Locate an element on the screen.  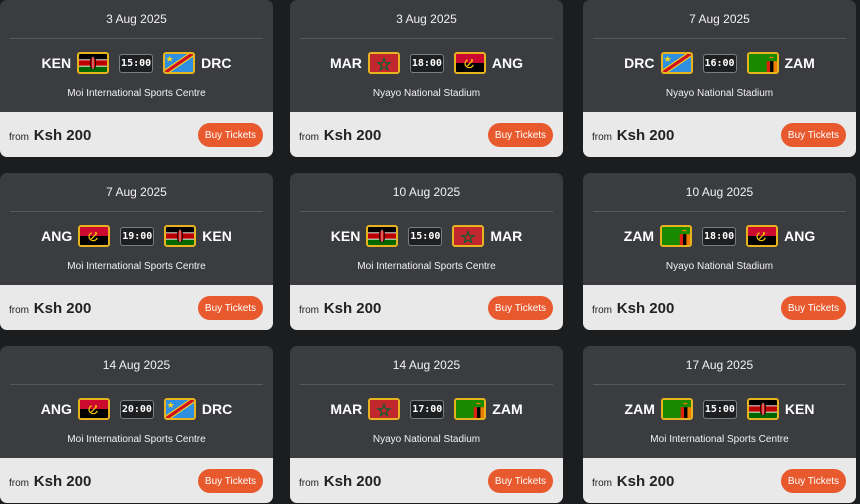
match-row: MAR 18:00 ANG is located at coordinates (426, 63).